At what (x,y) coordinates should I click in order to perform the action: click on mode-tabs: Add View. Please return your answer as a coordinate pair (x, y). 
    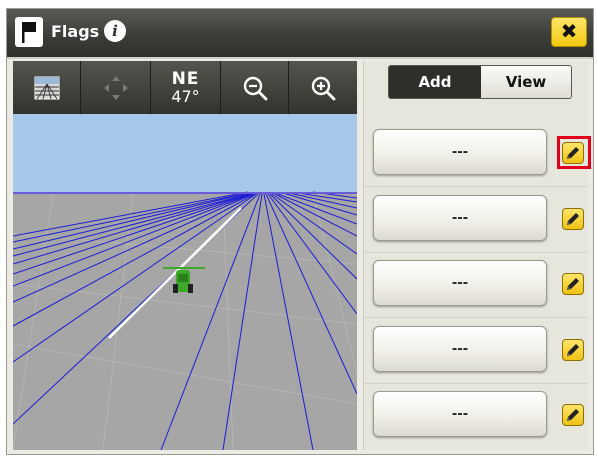
    Looking at the image, I should click on (480, 82).